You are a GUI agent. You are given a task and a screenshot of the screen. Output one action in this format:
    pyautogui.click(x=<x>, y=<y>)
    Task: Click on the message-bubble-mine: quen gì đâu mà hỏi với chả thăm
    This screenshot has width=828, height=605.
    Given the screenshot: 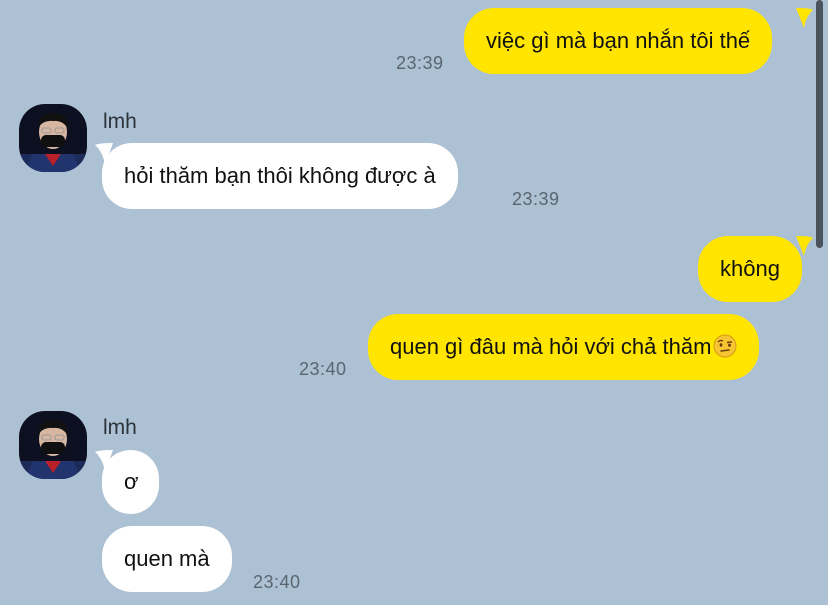 What is the action you would take?
    pyautogui.click(x=564, y=347)
    